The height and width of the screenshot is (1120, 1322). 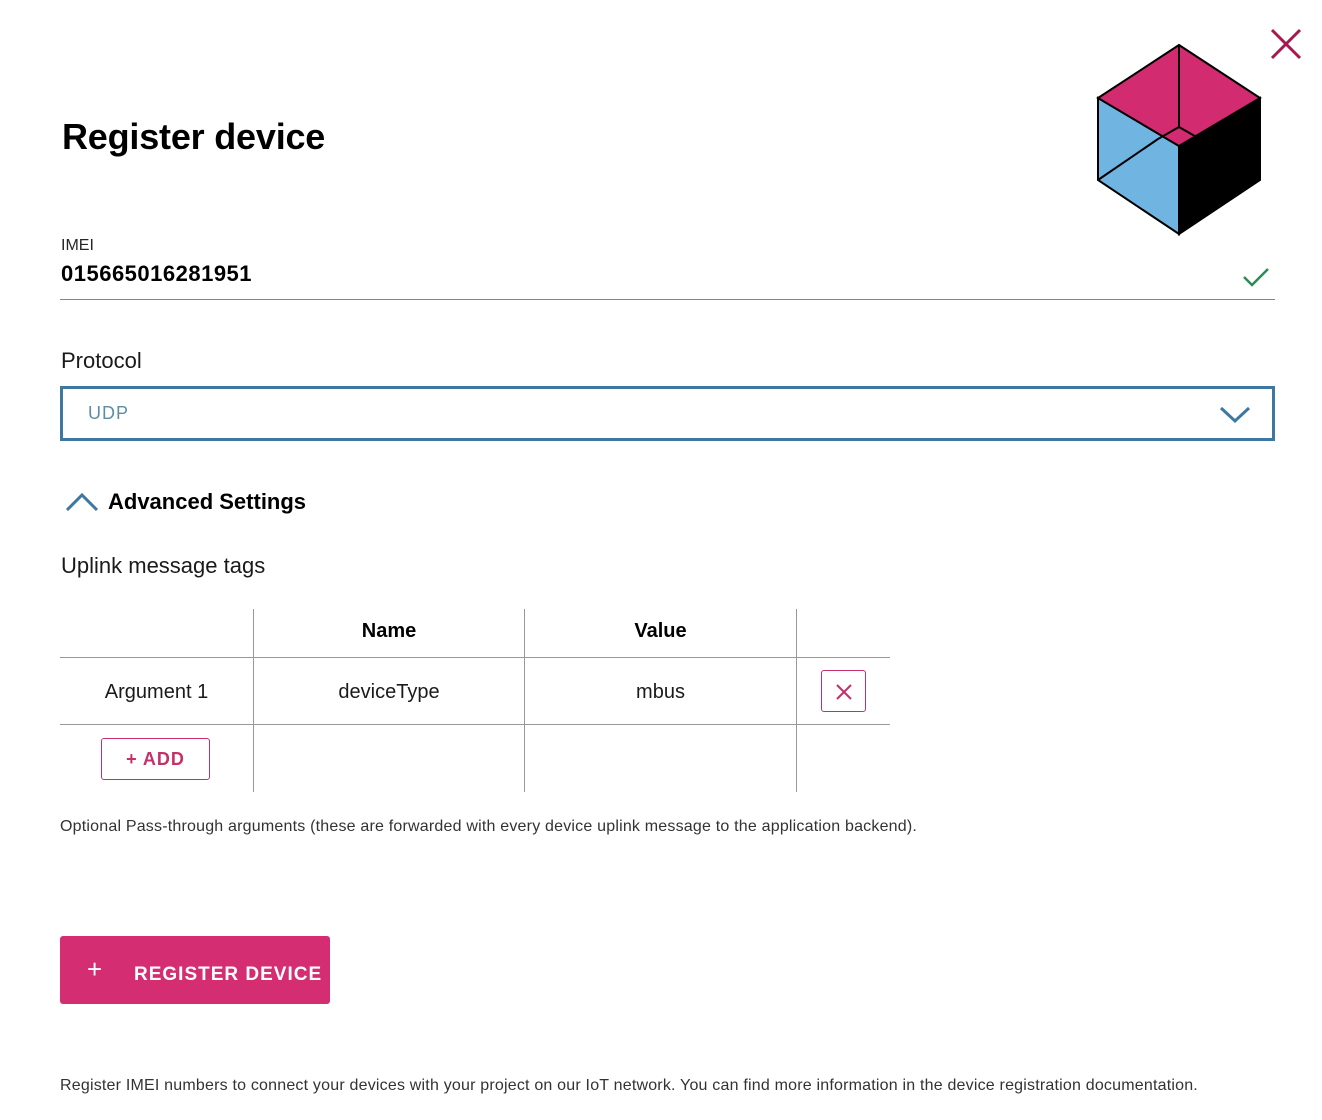 I want to click on imei-underline, so click(x=667, y=299).